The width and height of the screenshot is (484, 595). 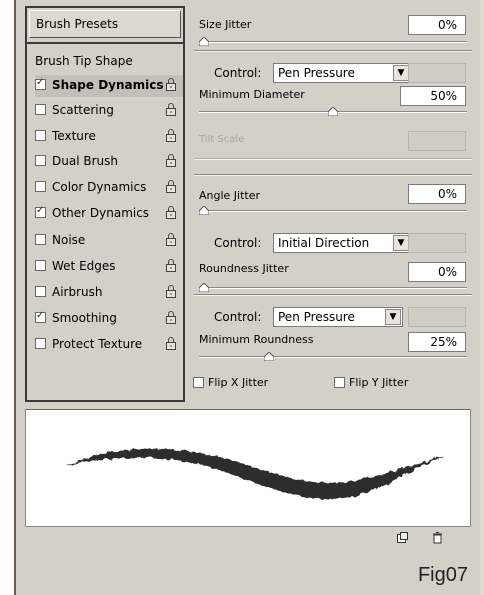 What do you see at coordinates (379, 382) in the screenshot?
I see `flip-y-label: Flip Y Jitter` at bounding box center [379, 382].